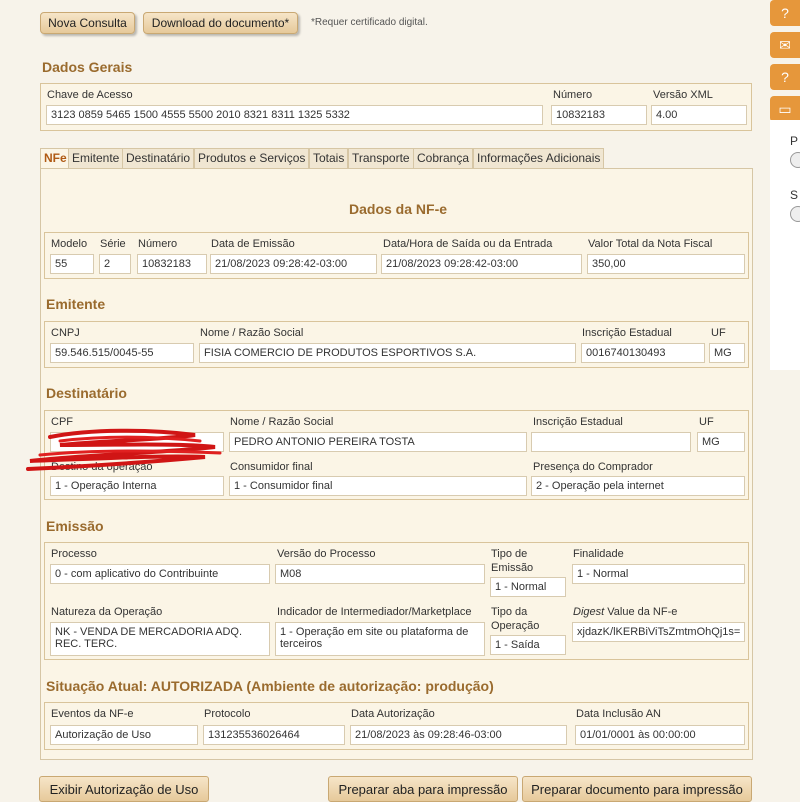  I want to click on processo-label: Processo, so click(74, 554).